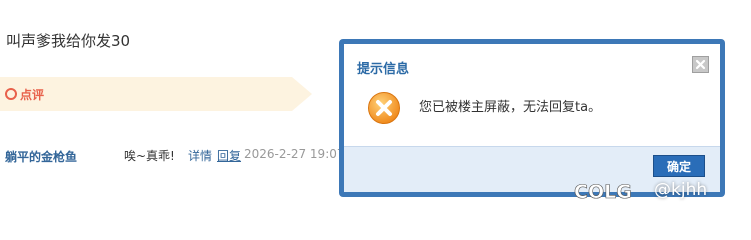  I want to click on colg-logo: COLG, so click(603, 192).